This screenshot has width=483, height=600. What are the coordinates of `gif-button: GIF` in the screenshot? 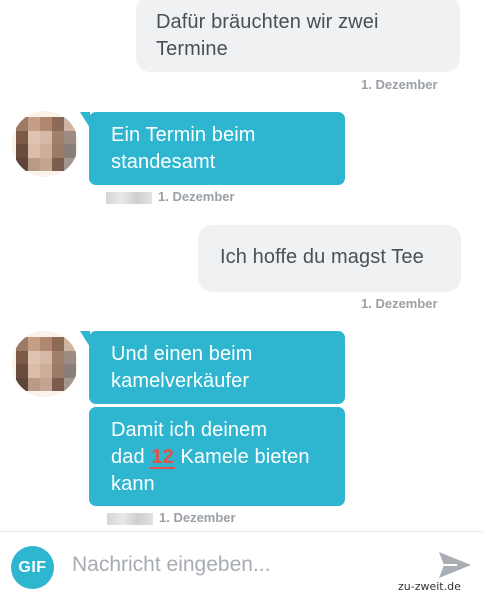 It's located at (32, 567).